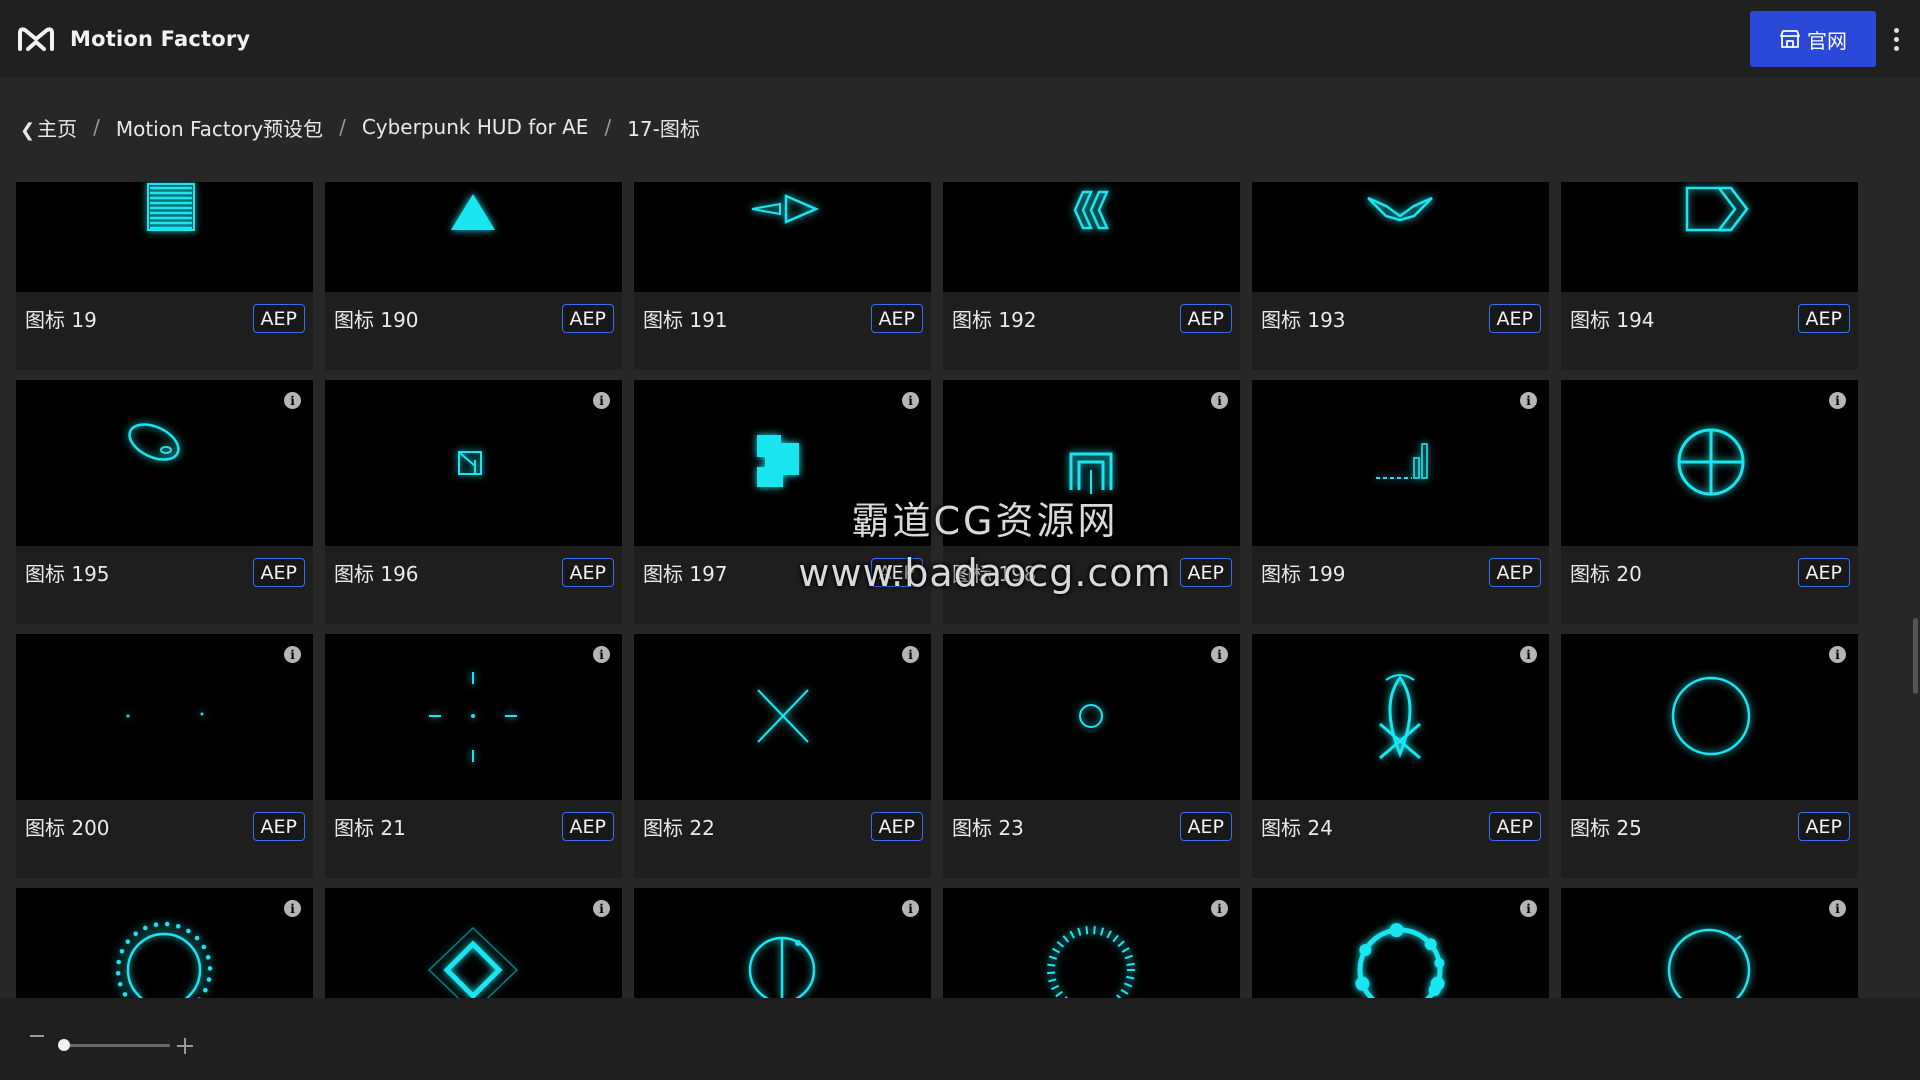 The height and width of the screenshot is (1080, 1920). What do you see at coordinates (1303, 320) in the screenshot?
I see `asset-name: 图标 193` at bounding box center [1303, 320].